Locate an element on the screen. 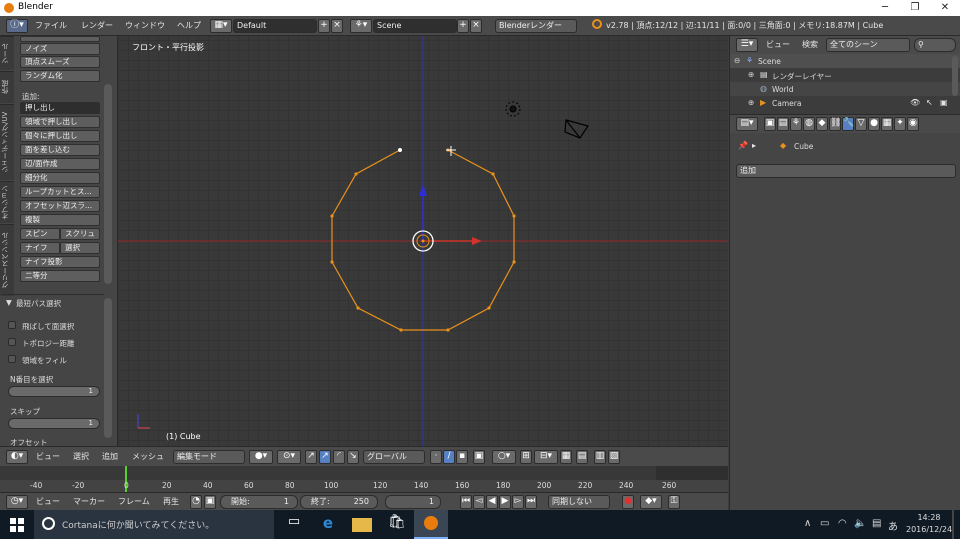 The width and height of the screenshot is (960, 539). pivot-select-icon: ⊙▾ is located at coordinates (289, 457).